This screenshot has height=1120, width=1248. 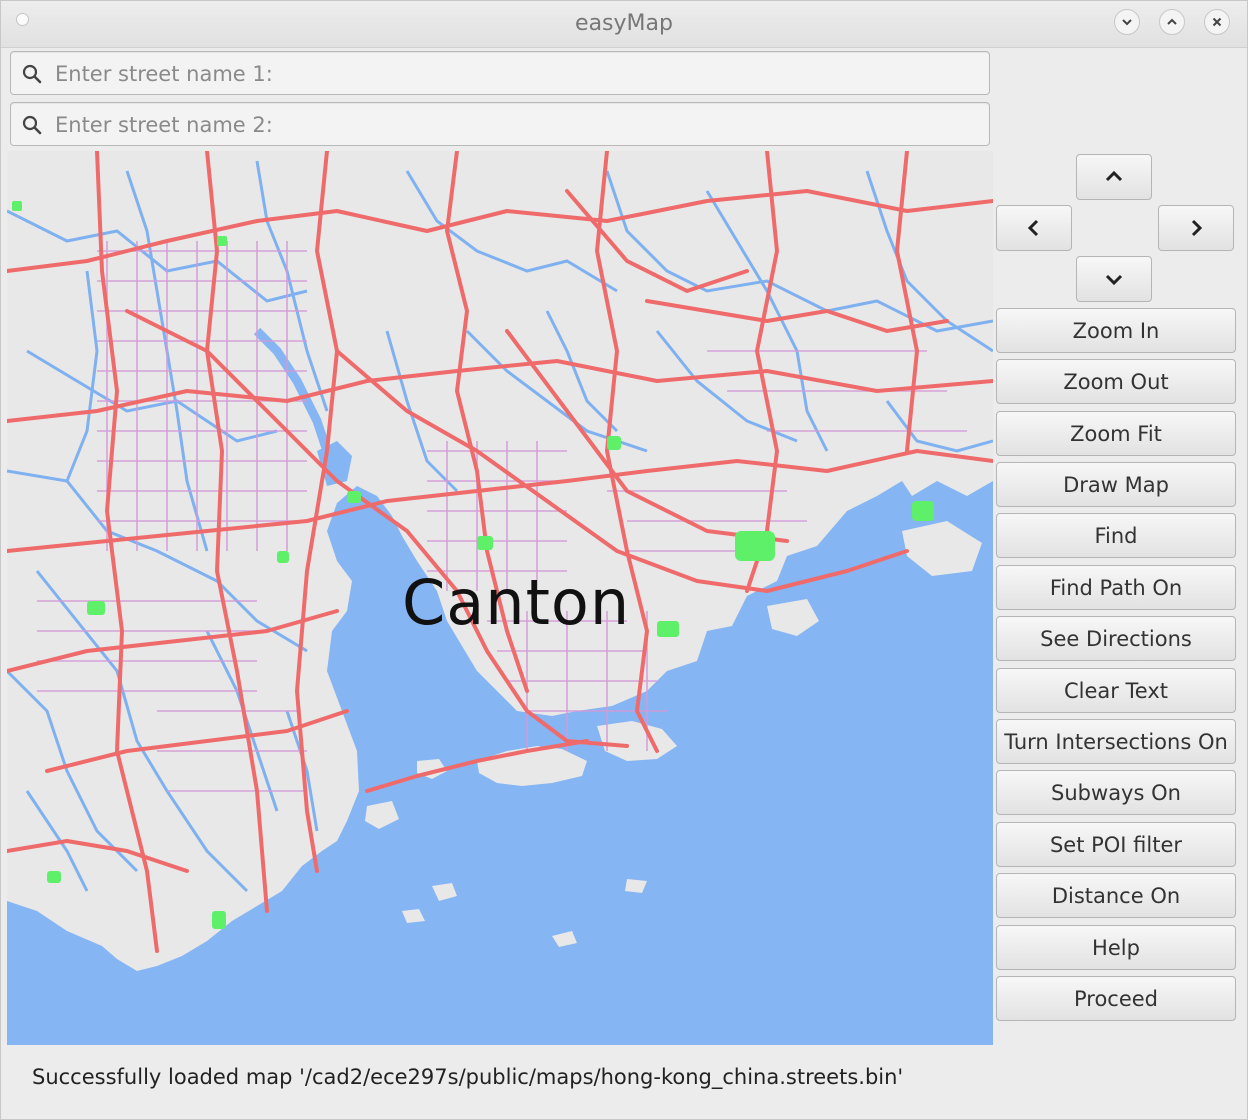 I want to click on close-button, so click(x=1217, y=22).